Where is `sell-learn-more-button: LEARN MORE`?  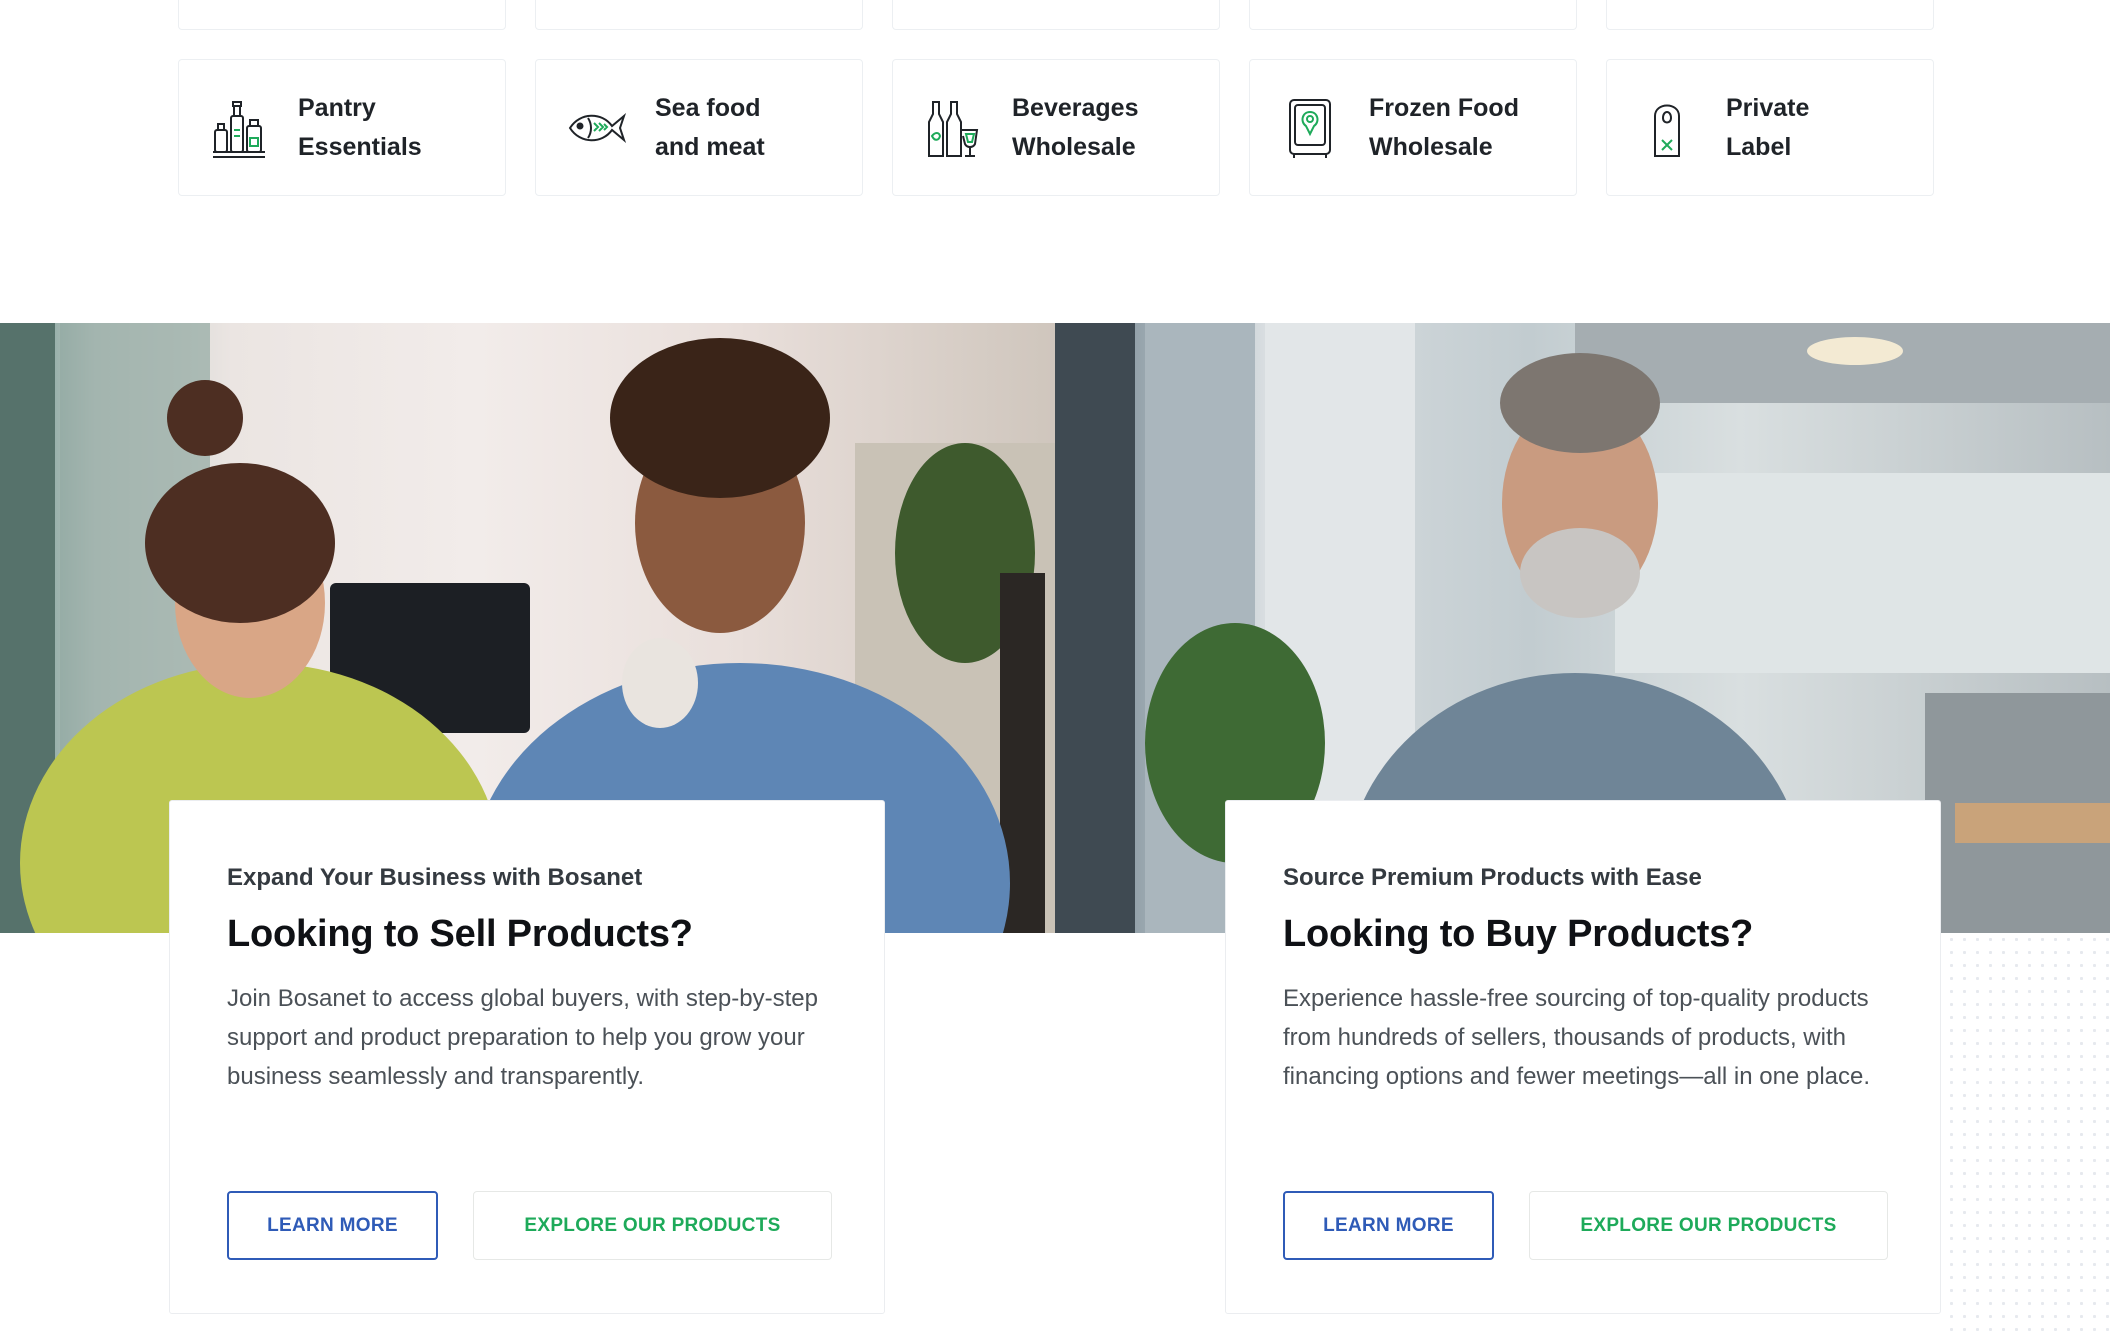 sell-learn-more-button: LEARN MORE is located at coordinates (332, 1225).